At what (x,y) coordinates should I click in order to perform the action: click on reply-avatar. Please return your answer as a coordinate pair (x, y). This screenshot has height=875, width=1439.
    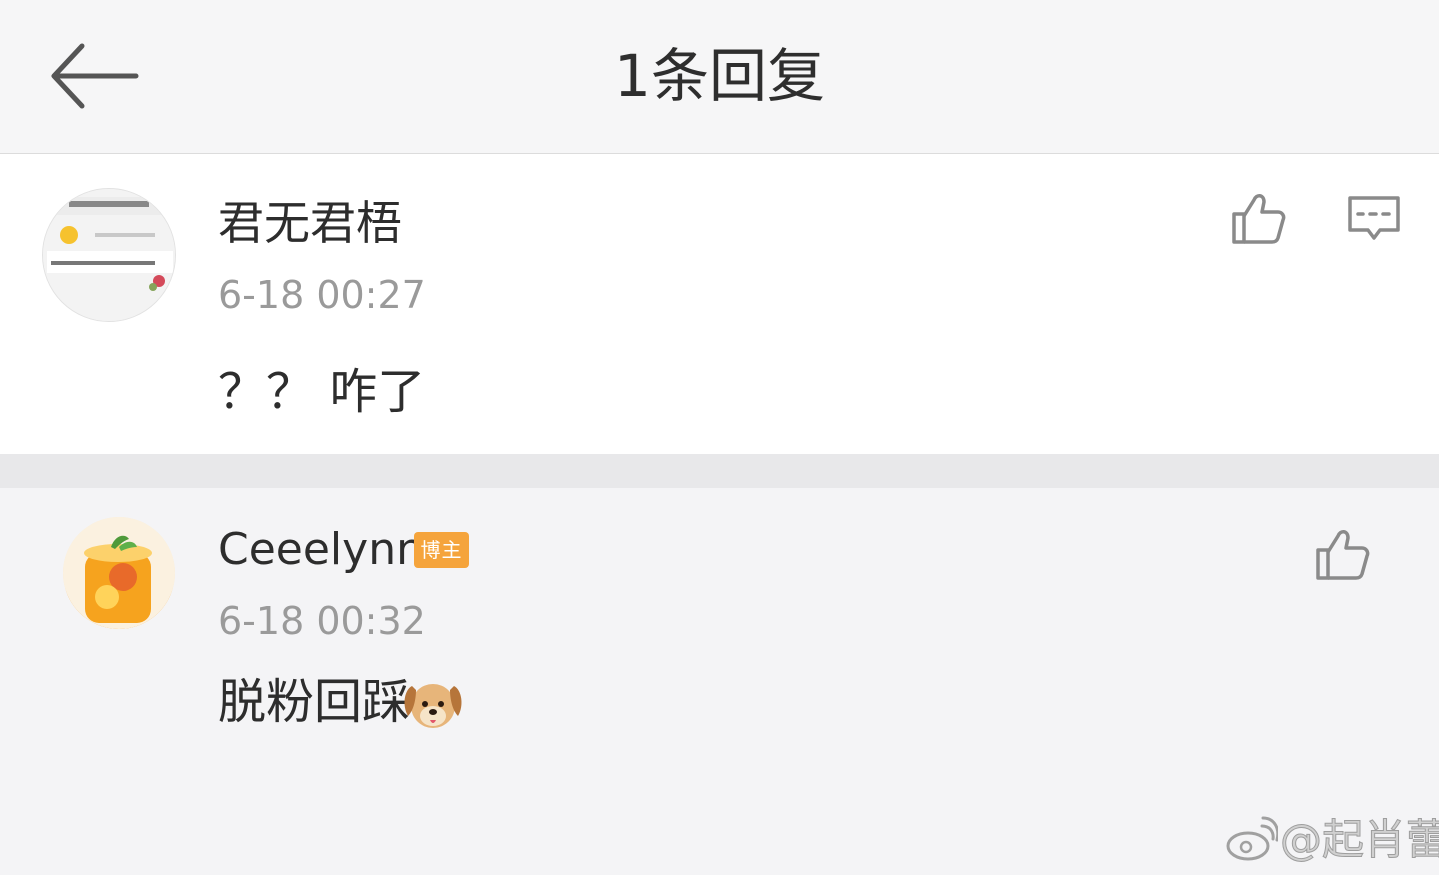
    Looking at the image, I should click on (119, 573).